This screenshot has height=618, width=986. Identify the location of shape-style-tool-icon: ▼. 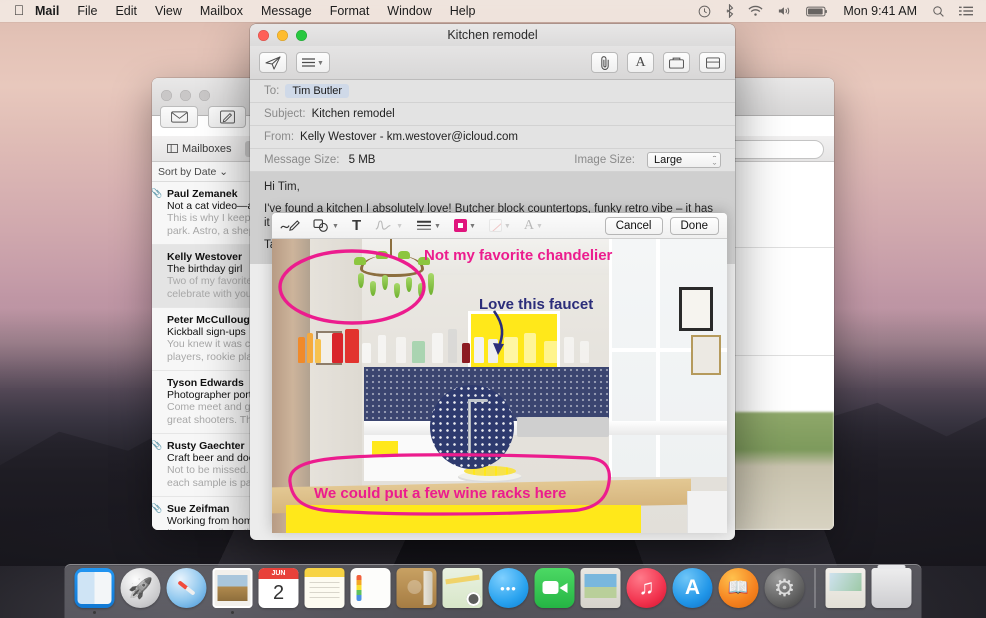
(428, 225).